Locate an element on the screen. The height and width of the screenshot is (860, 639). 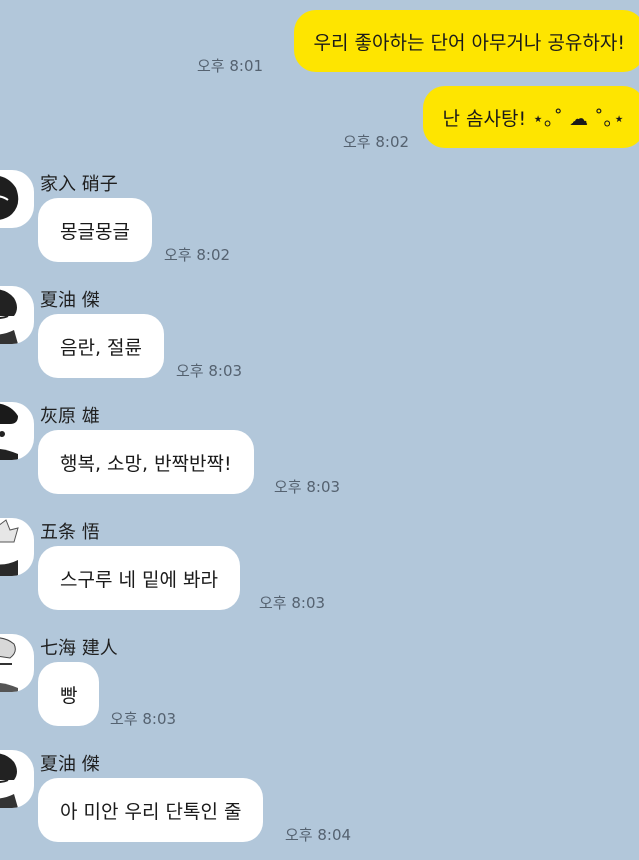
incoming-message: 夏油 傑 아 미안 우리 단톡인 줄 오후 8:04 is located at coordinates (319, 805).